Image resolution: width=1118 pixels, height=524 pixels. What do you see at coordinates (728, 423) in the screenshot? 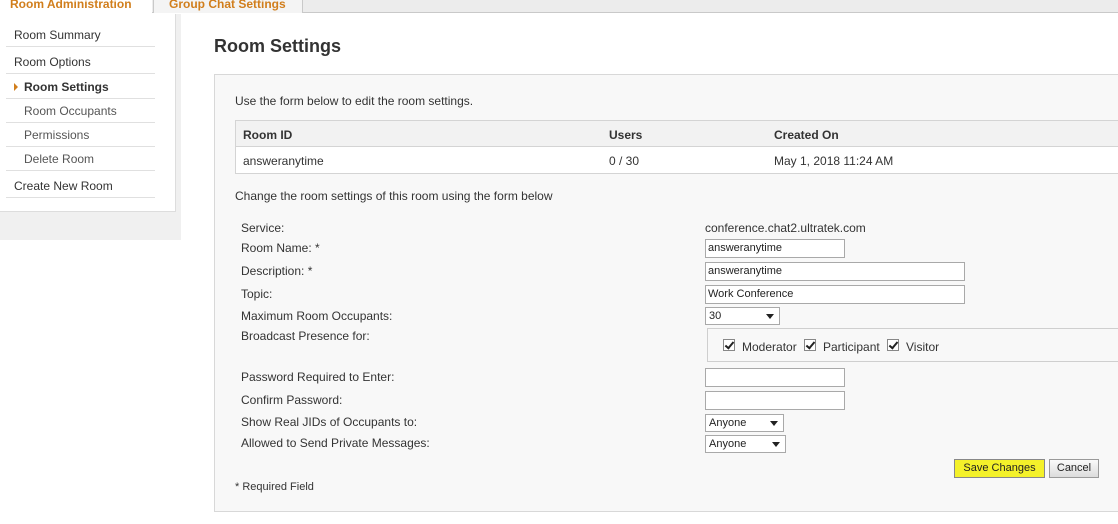
I see `real-jids-value: Anyone` at bounding box center [728, 423].